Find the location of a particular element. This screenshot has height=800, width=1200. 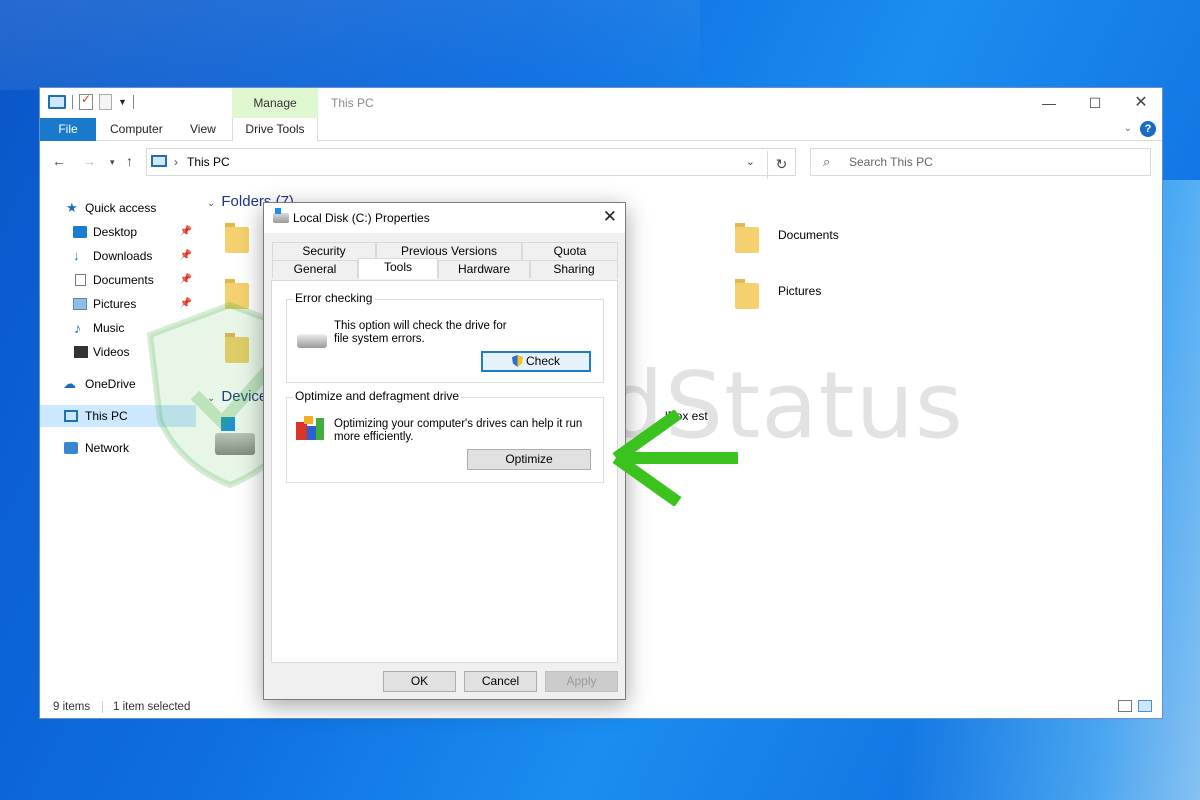

close-icon: ✕ is located at coordinates (610, 217).